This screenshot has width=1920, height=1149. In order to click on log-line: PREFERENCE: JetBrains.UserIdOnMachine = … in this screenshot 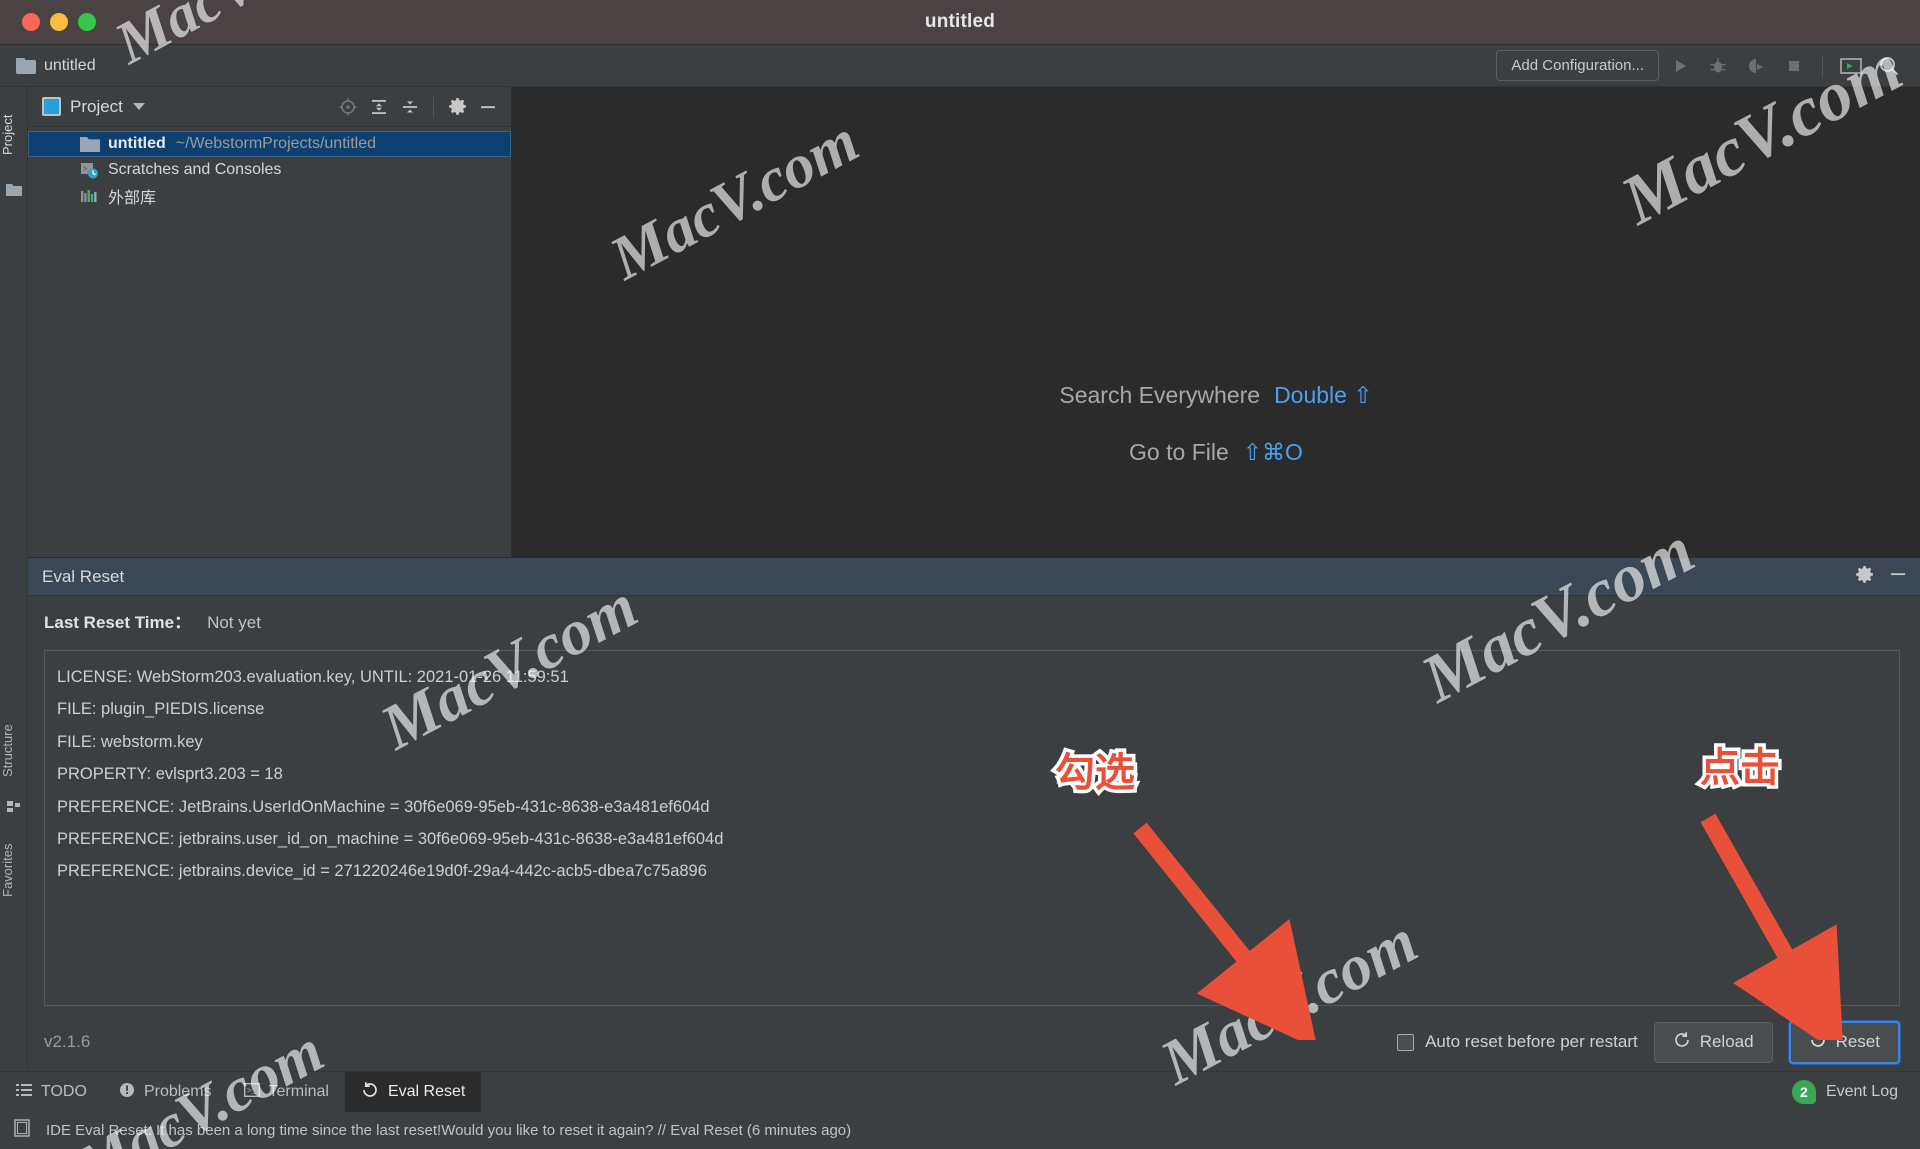, I will do `click(383, 806)`.